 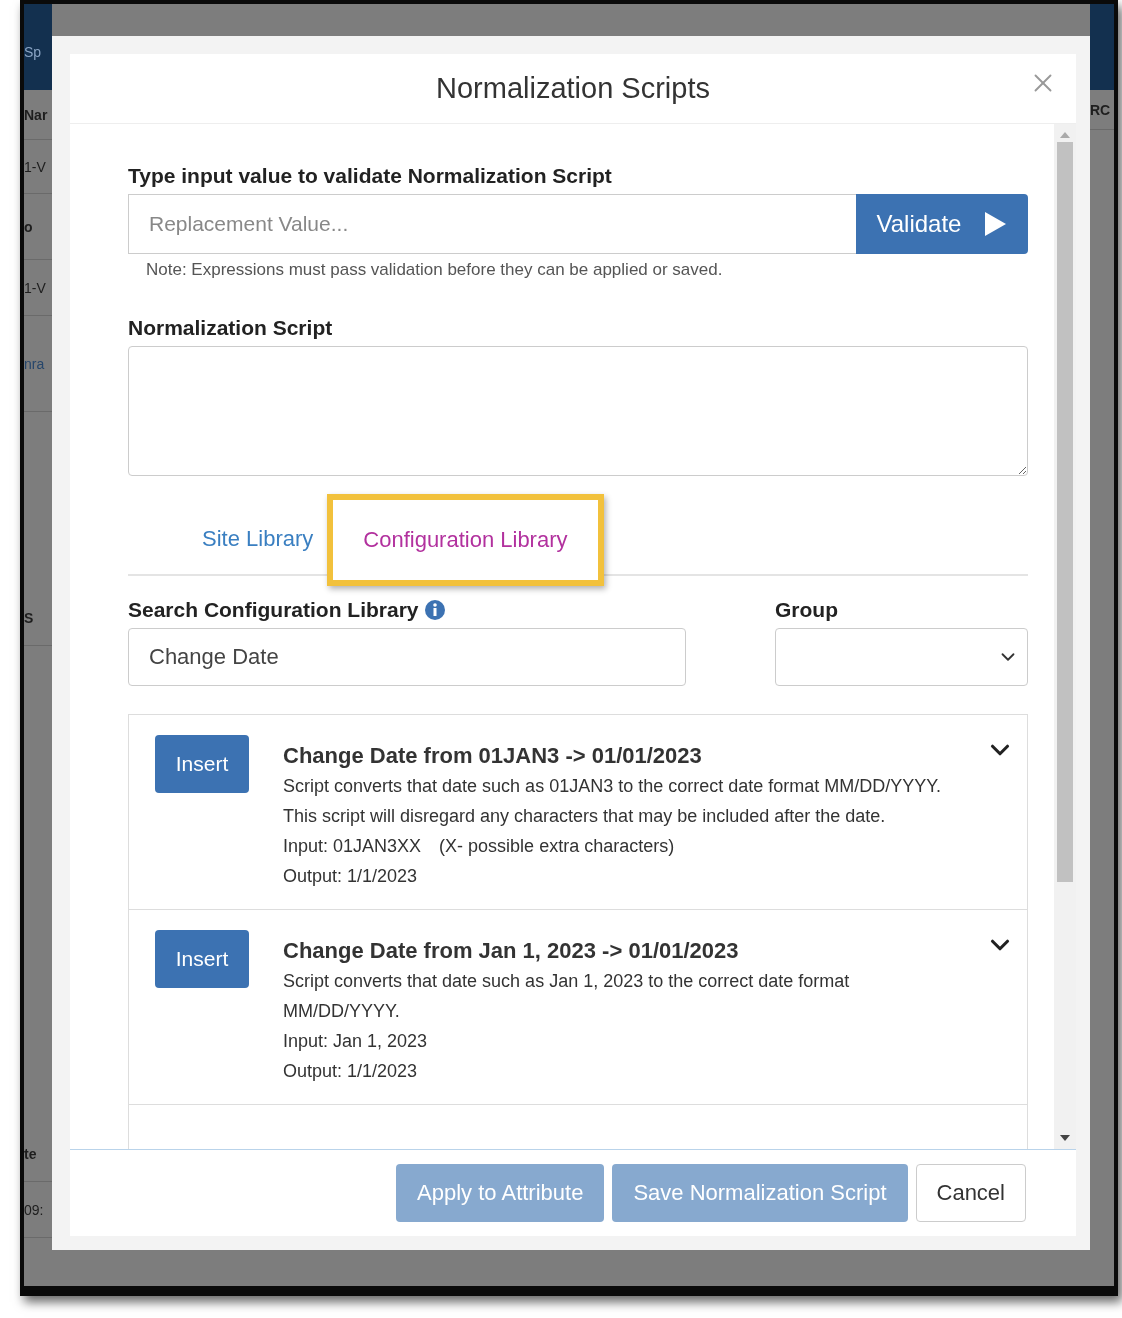 I want to click on header-text: Sp, so click(x=33, y=52).